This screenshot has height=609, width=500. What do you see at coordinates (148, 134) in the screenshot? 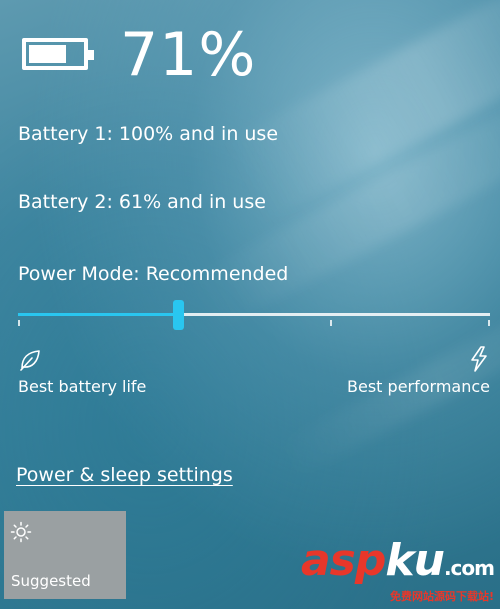
I see `battery-1-status: Battery 1: 100% and in use` at bounding box center [148, 134].